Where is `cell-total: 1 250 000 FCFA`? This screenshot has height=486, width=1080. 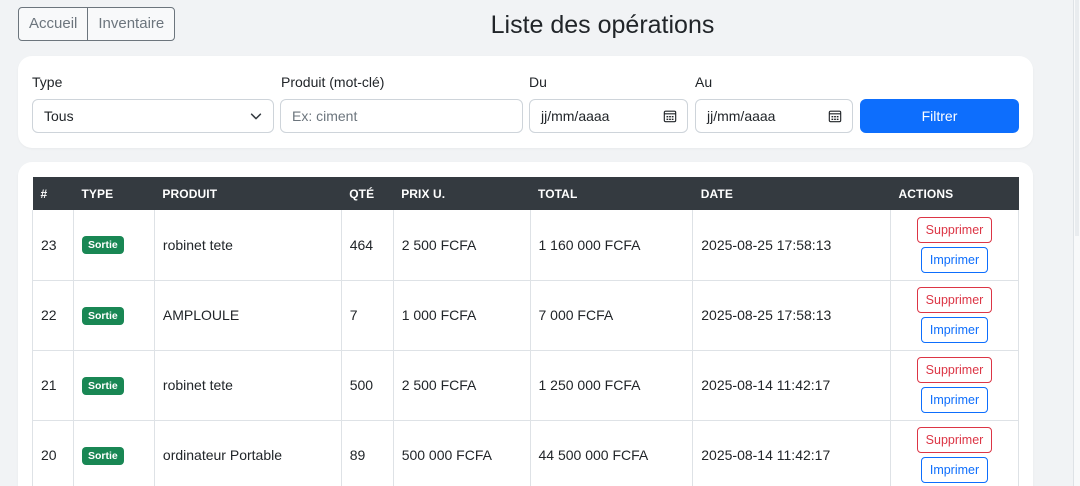
cell-total: 1 250 000 FCFA is located at coordinates (611, 385).